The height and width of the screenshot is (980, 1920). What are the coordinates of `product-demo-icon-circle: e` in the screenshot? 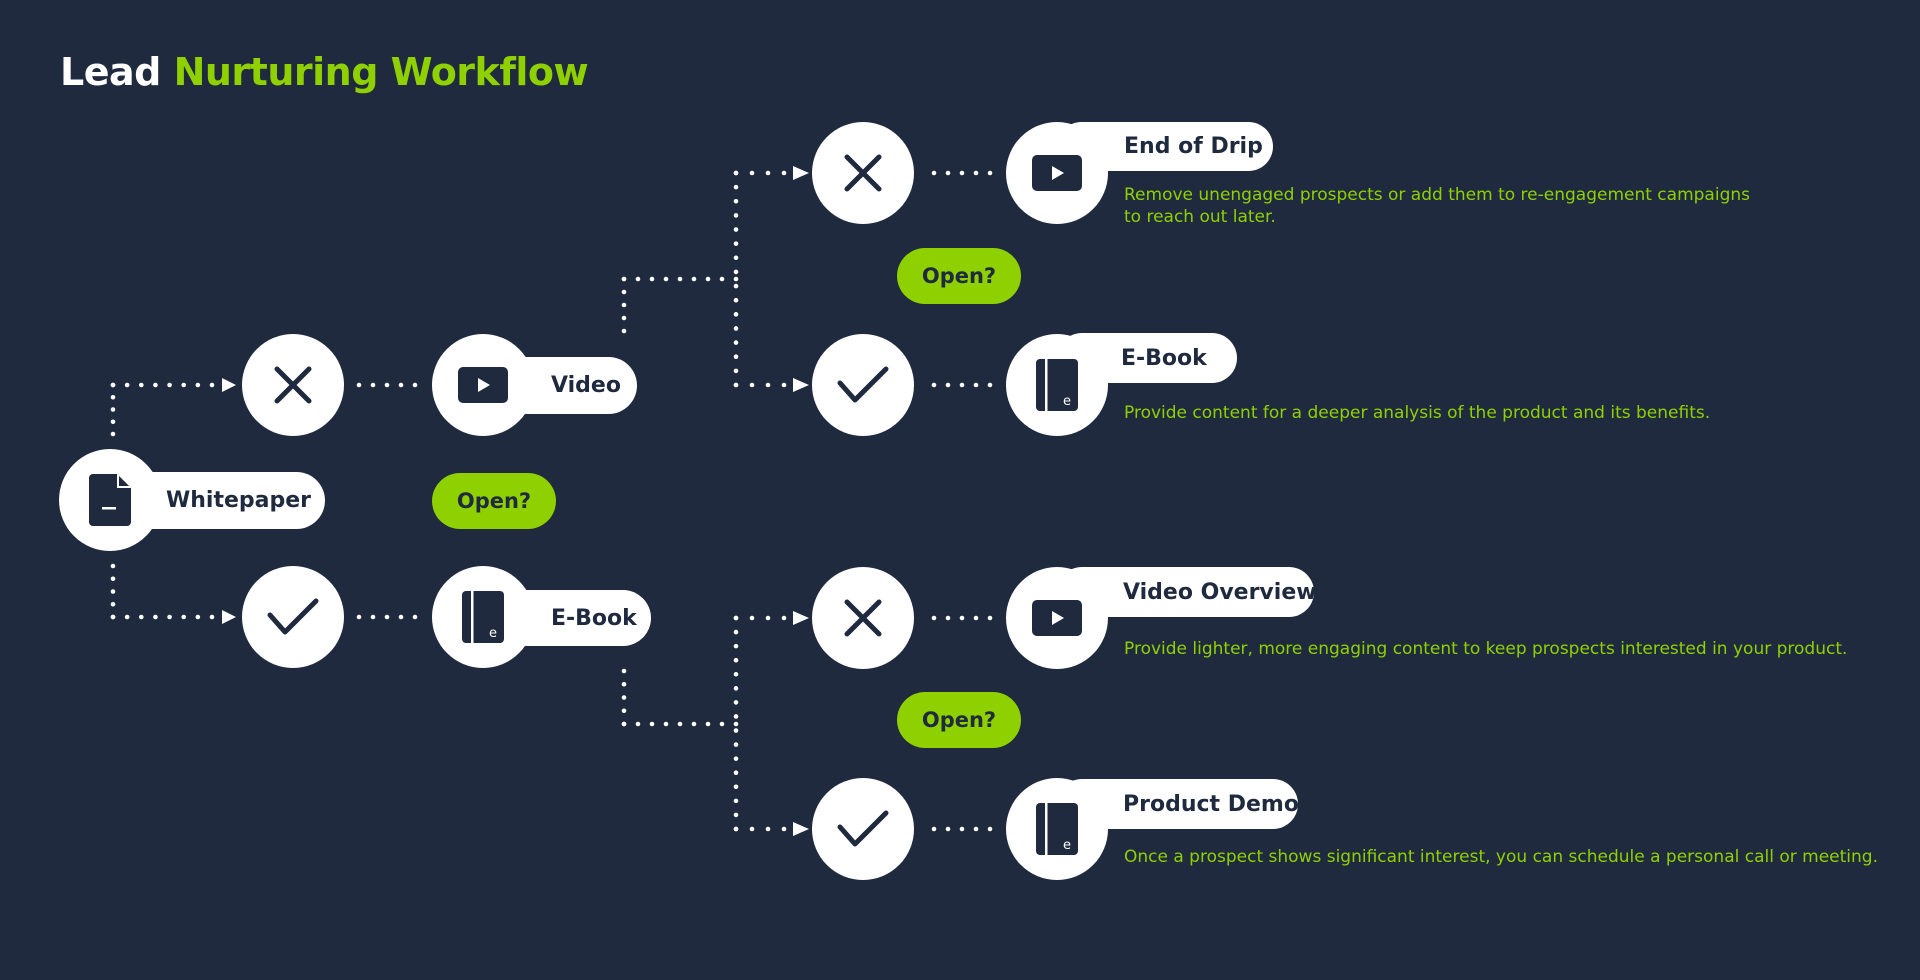 It's located at (1057, 829).